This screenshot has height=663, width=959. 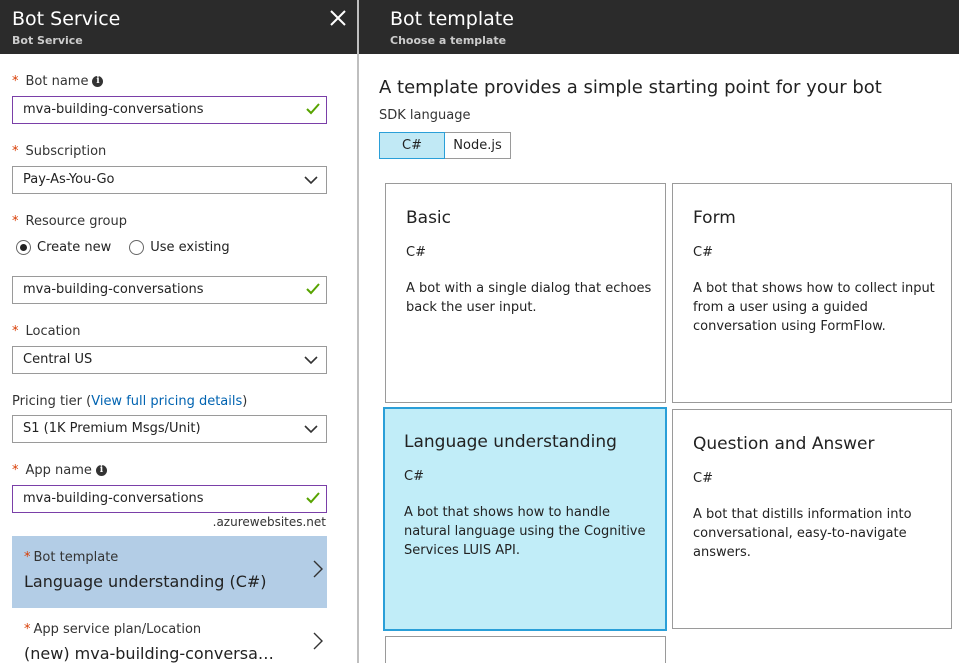 I want to click on create-new-radio, so click(x=23, y=247).